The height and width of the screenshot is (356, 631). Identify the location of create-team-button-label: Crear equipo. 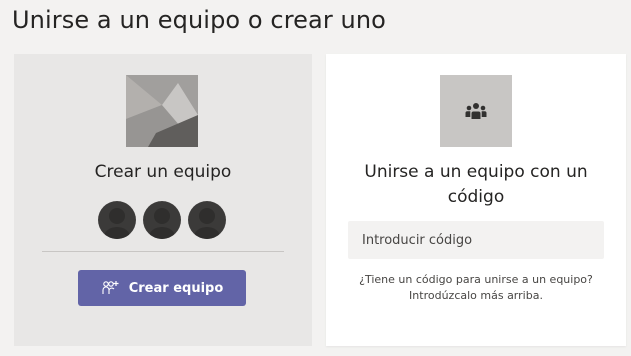
(176, 288).